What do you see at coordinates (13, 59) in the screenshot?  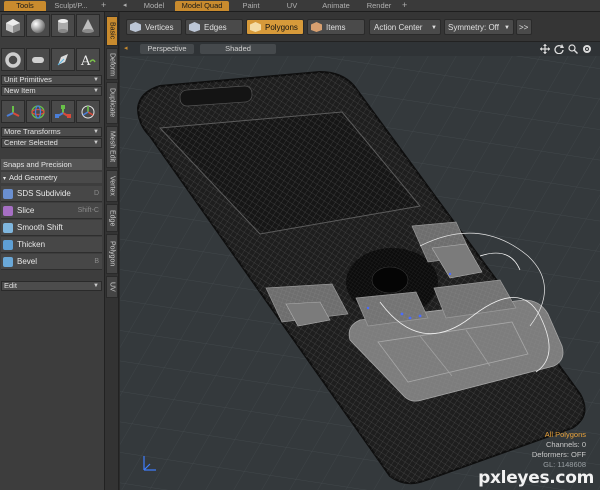 I see `torus-primitive-icon` at bounding box center [13, 59].